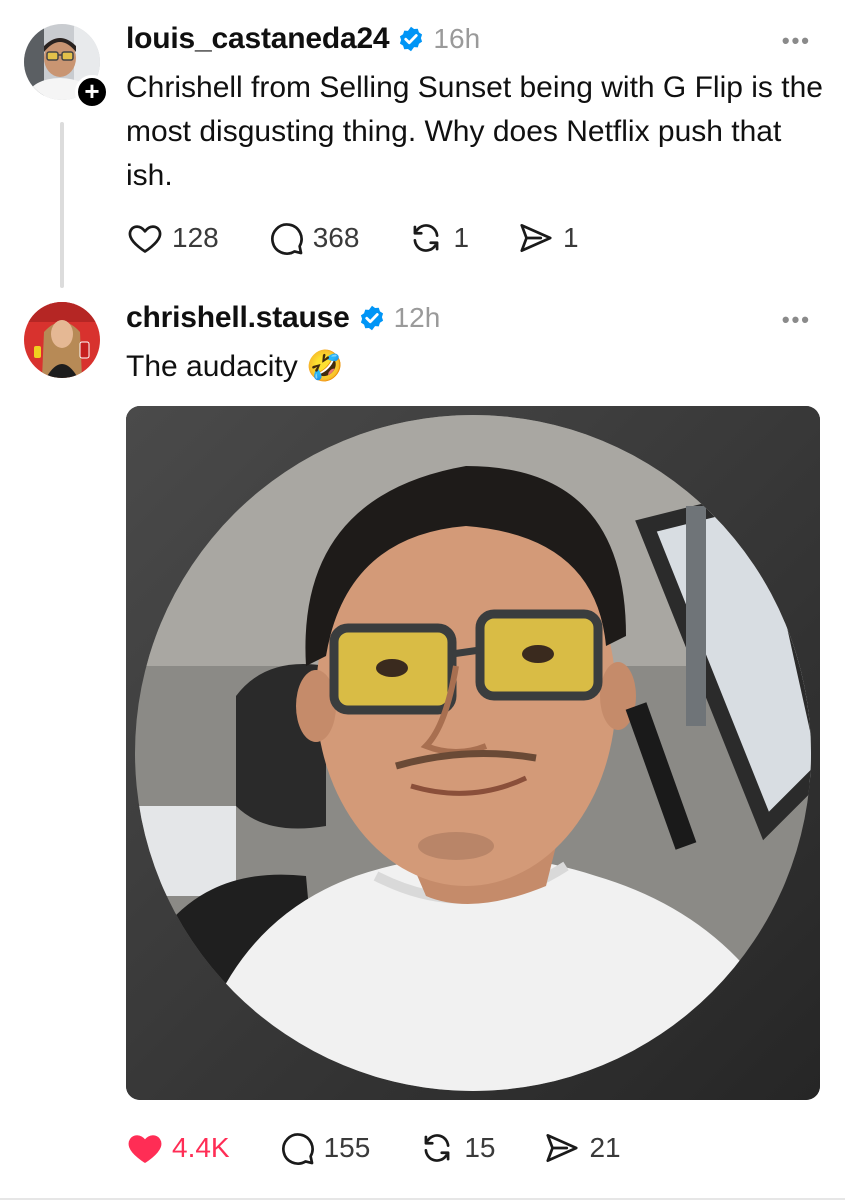 This screenshot has width=845, height=1200. I want to click on share-count: 21, so click(605, 1147).